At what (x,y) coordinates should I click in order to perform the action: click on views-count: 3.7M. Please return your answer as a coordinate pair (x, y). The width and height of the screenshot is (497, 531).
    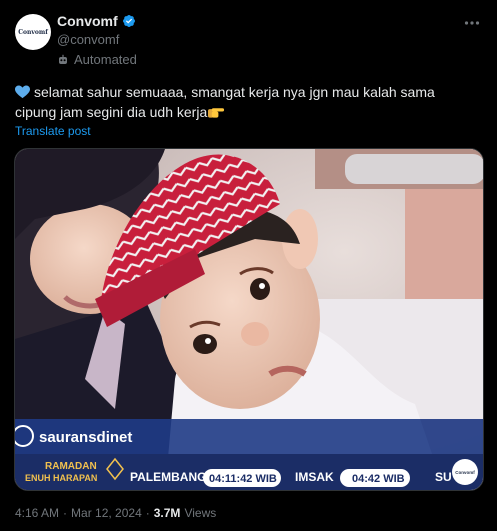
    Looking at the image, I should click on (167, 513).